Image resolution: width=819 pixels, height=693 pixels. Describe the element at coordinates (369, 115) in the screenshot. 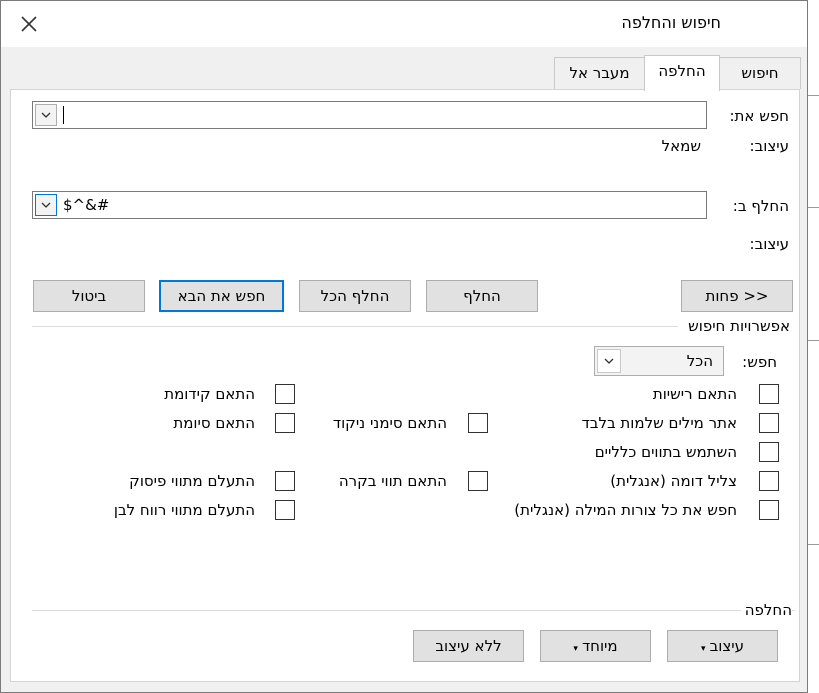

I see `find-combobox` at that location.